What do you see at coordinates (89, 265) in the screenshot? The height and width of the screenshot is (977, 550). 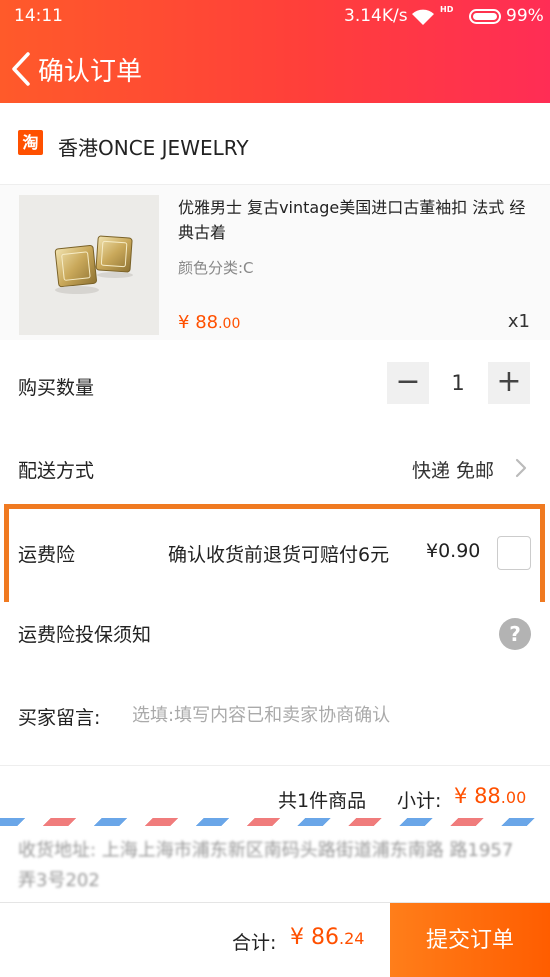 I see `product-image` at bounding box center [89, 265].